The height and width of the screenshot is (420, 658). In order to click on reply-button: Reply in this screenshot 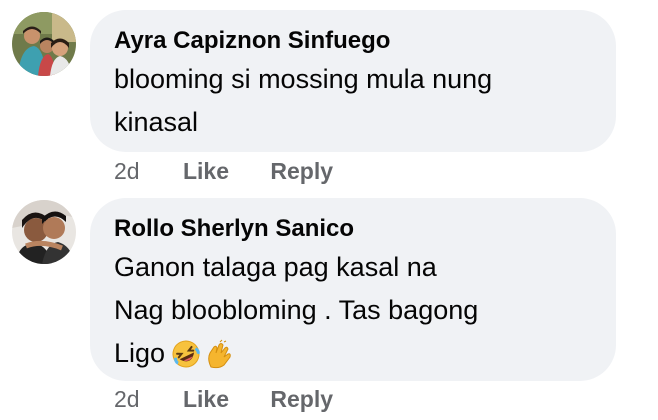, I will do `click(301, 399)`.